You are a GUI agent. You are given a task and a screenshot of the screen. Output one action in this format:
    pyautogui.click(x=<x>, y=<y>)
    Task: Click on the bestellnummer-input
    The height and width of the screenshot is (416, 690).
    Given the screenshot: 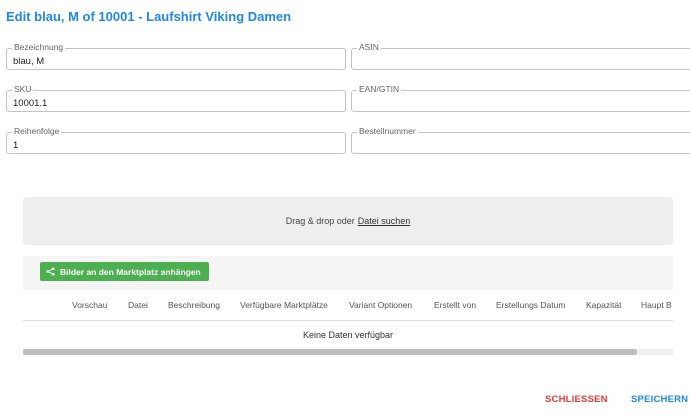 What is the action you would take?
    pyautogui.click(x=521, y=143)
    